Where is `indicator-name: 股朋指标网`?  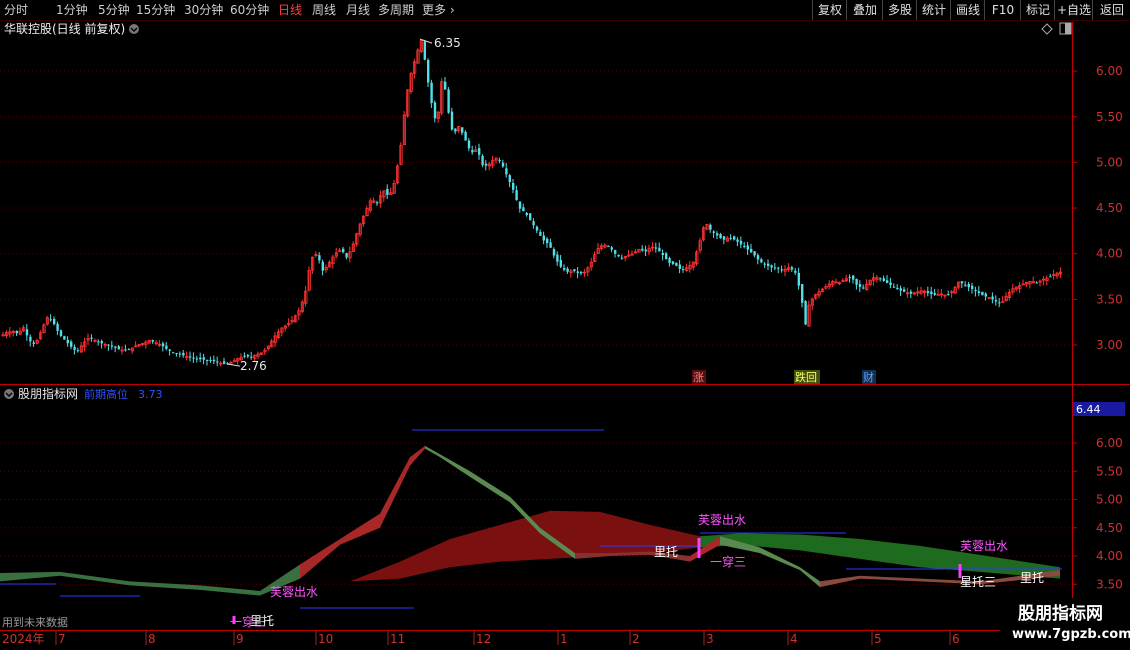 indicator-name: 股朋指标网 is located at coordinates (48, 393).